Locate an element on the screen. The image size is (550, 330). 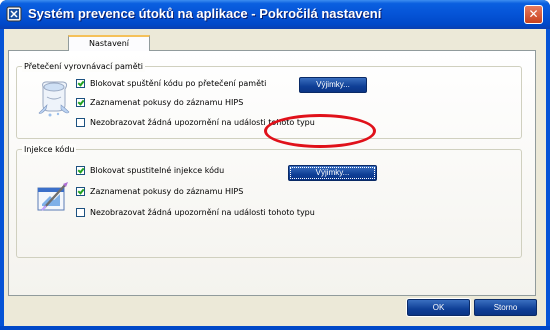
window-frame-right is located at coordinates (548, 179).